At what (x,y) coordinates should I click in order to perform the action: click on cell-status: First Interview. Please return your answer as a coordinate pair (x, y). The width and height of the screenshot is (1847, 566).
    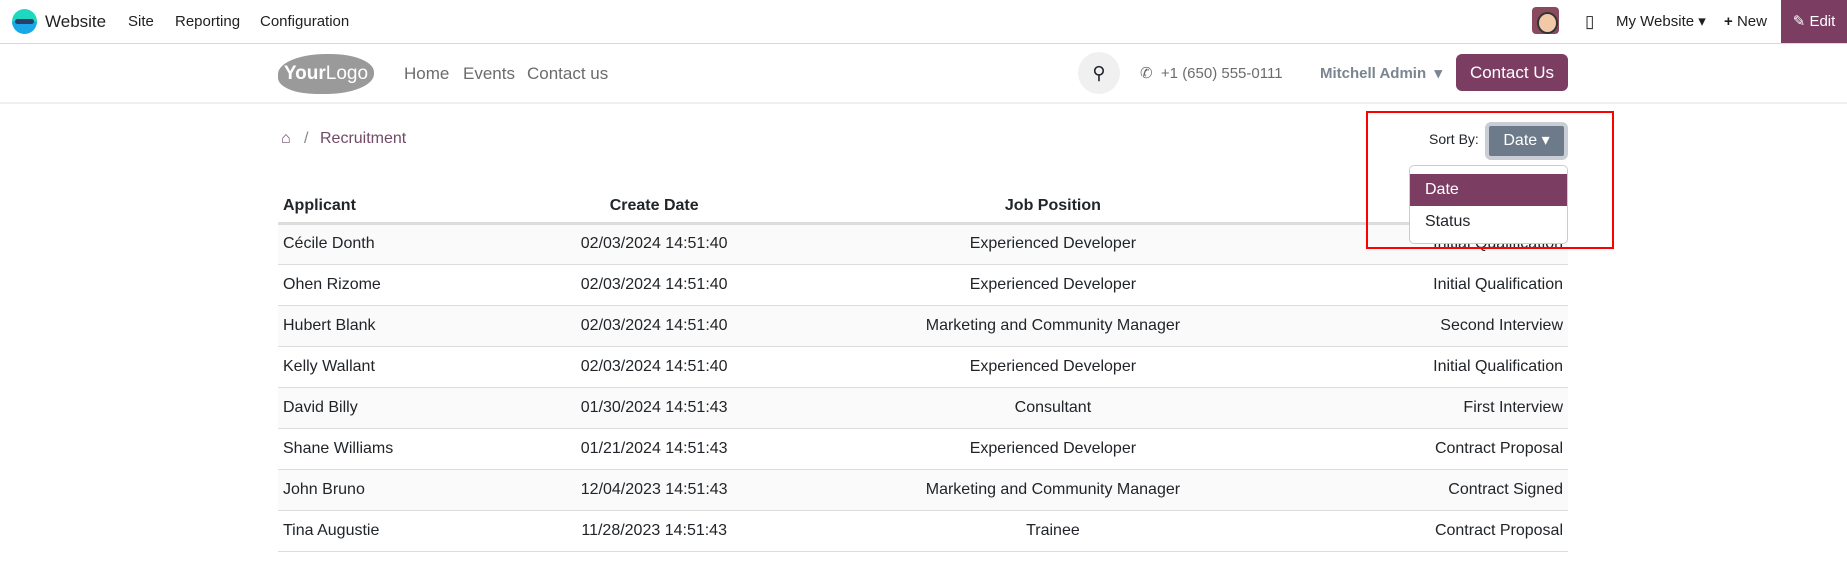
    Looking at the image, I should click on (1435, 408).